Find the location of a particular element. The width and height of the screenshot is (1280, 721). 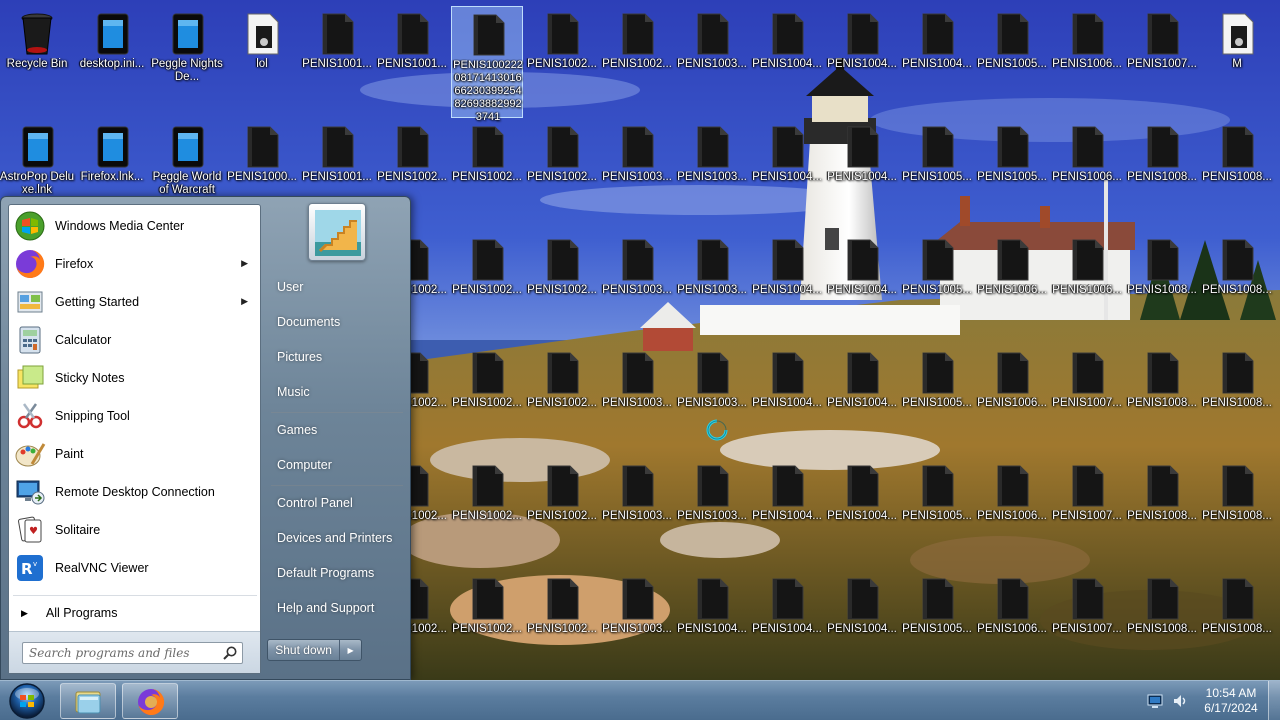

start-menu-link-user: User is located at coordinates (337, 287).